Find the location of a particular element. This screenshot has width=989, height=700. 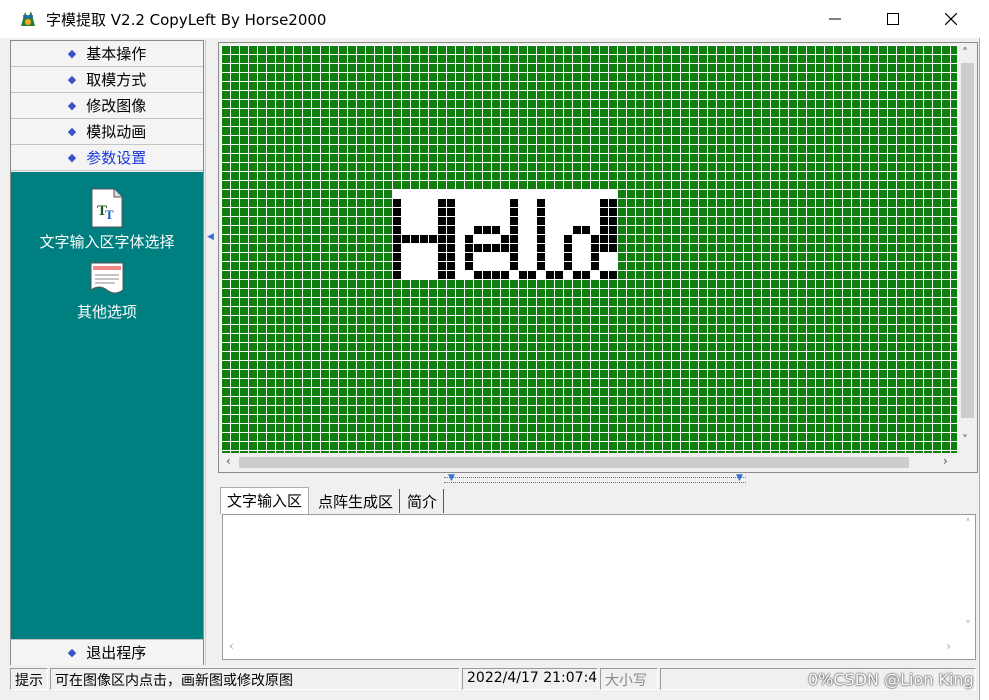

other-options-tool: 其他选项 is located at coordinates (107, 291).